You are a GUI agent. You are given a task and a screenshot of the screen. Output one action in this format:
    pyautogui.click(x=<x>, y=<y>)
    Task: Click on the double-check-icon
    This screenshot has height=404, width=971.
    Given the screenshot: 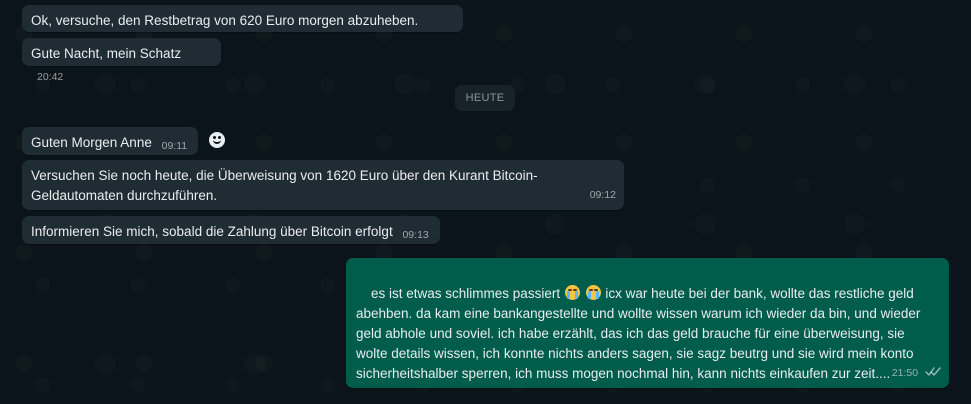 What is the action you would take?
    pyautogui.click(x=933, y=371)
    